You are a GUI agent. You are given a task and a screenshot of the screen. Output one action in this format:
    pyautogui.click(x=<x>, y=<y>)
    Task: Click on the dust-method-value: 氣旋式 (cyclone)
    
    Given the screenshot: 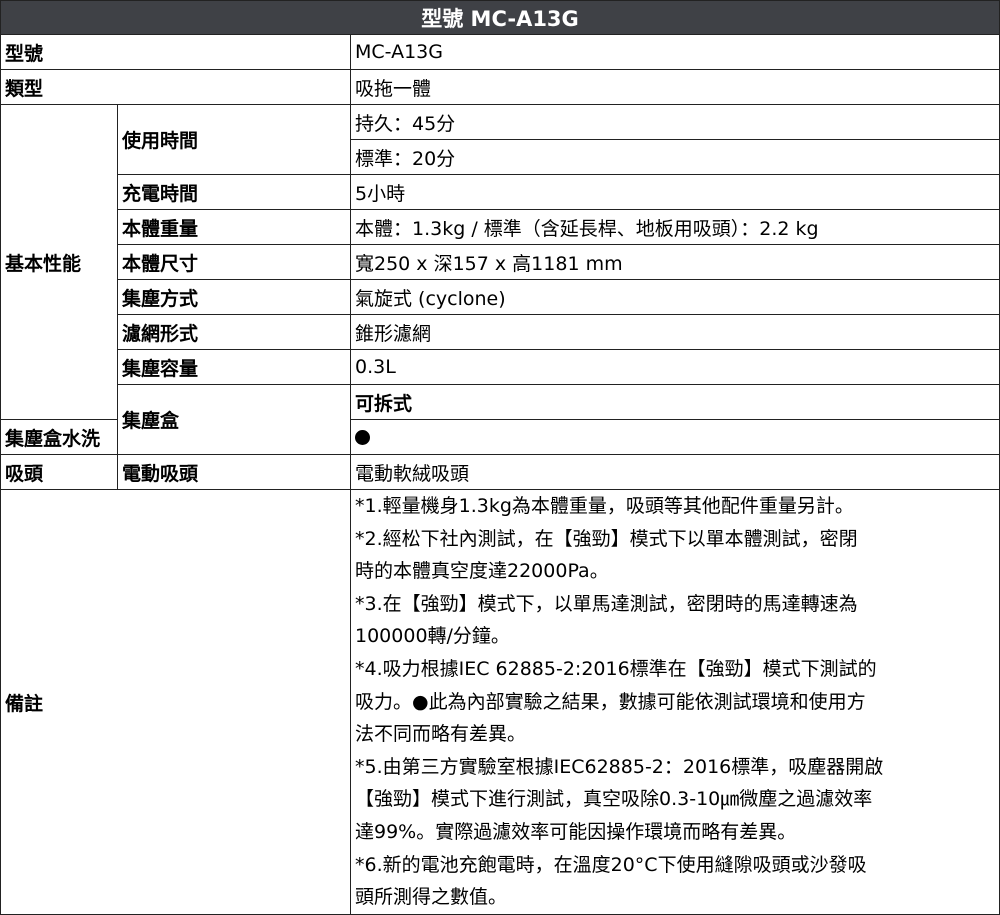 What is the action you would take?
    pyautogui.click(x=674, y=297)
    